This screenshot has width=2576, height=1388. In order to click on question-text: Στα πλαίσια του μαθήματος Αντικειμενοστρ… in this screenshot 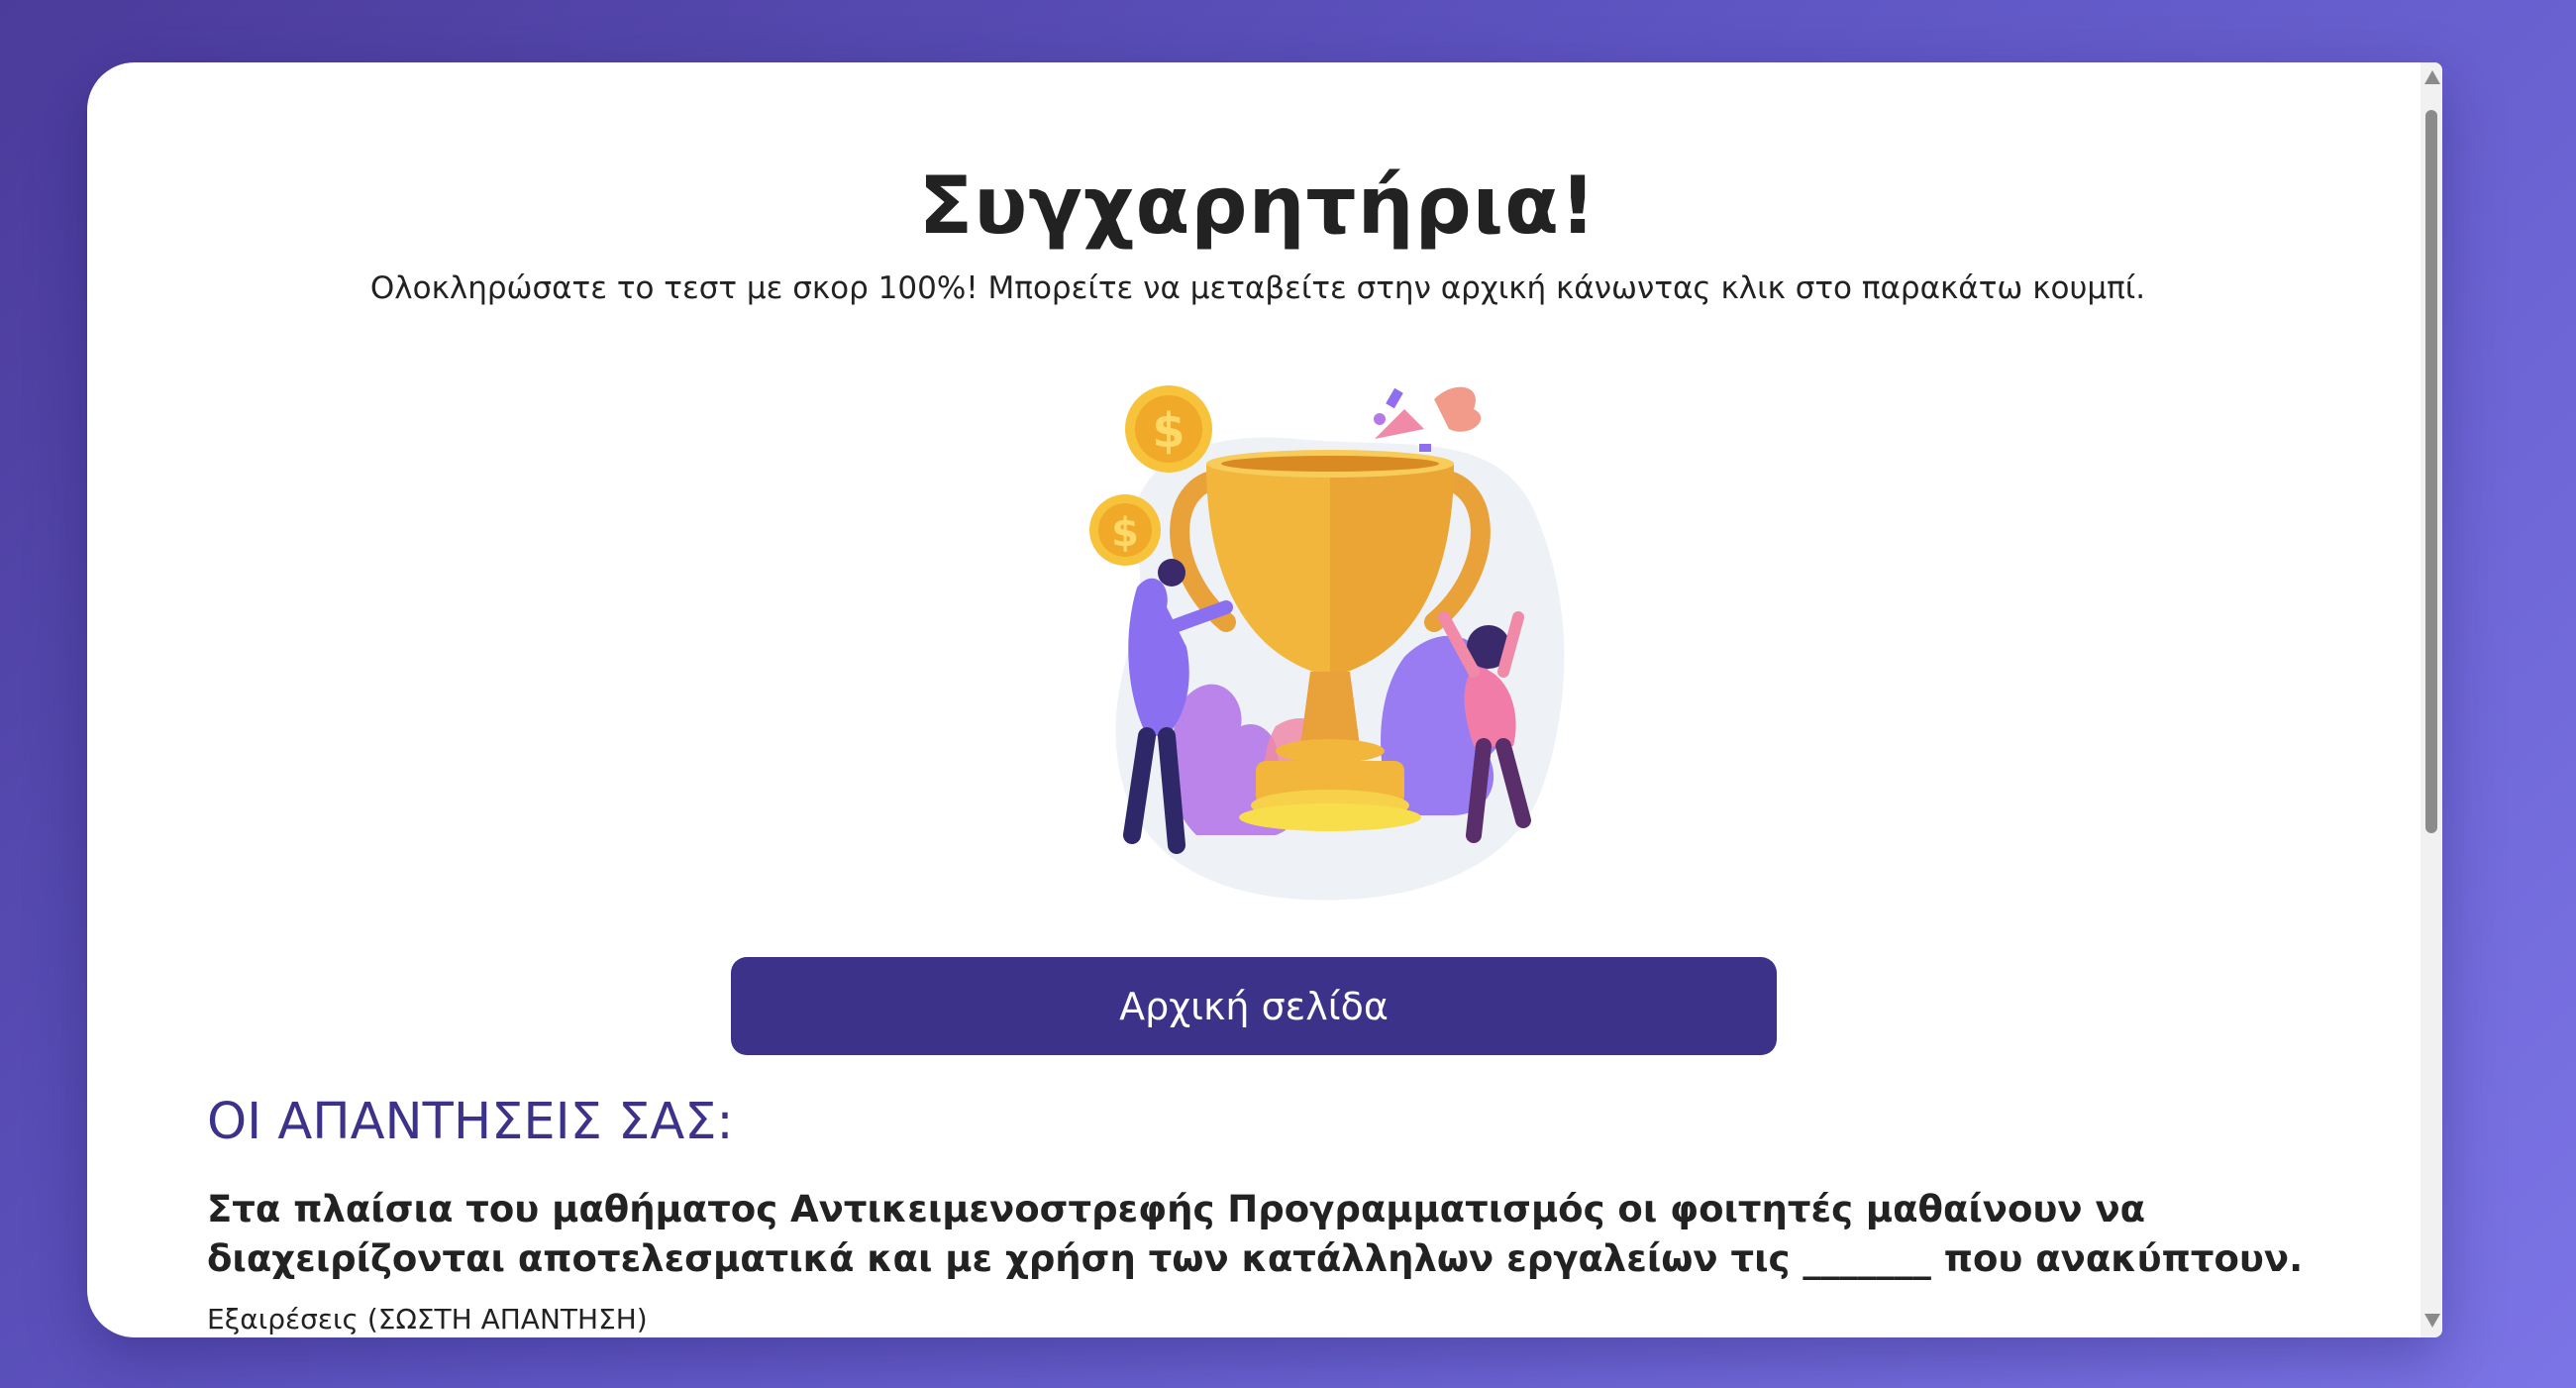, I will do `click(1255, 1234)`.